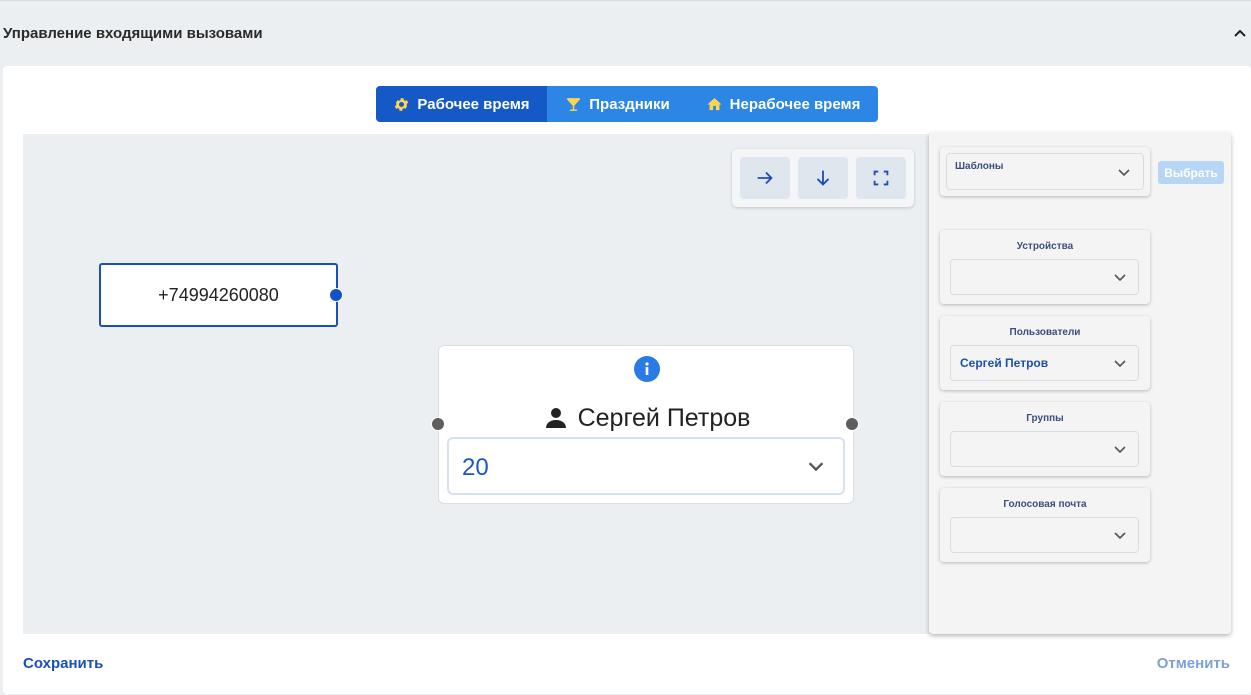  I want to click on tab-non-working-time: Нерабочее время, so click(783, 104).